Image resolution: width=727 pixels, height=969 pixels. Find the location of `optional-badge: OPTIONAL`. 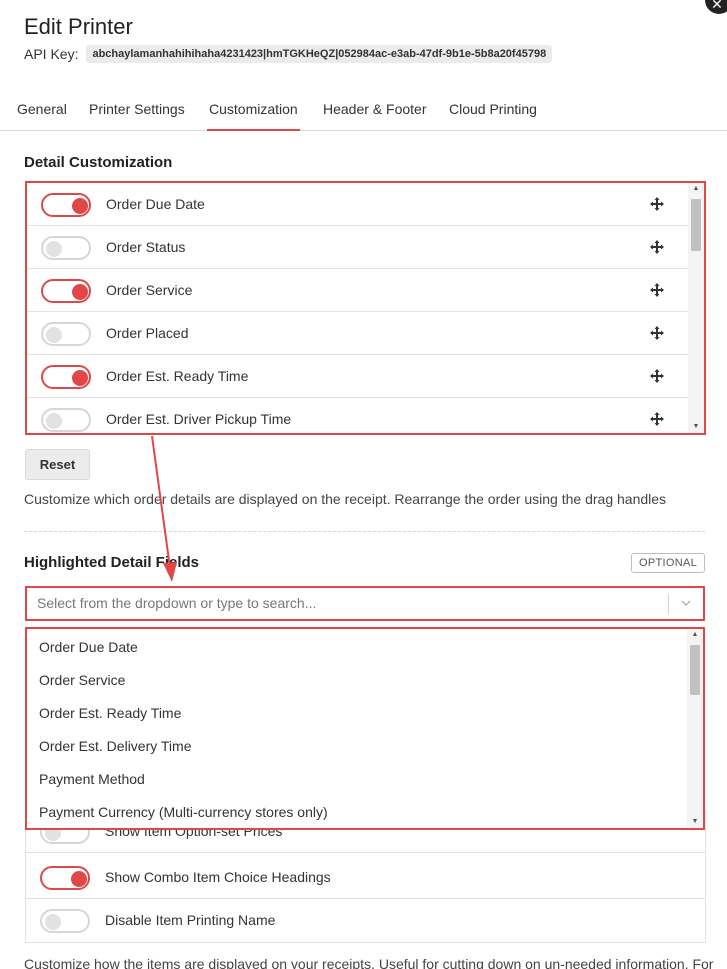

optional-badge: OPTIONAL is located at coordinates (668, 563).